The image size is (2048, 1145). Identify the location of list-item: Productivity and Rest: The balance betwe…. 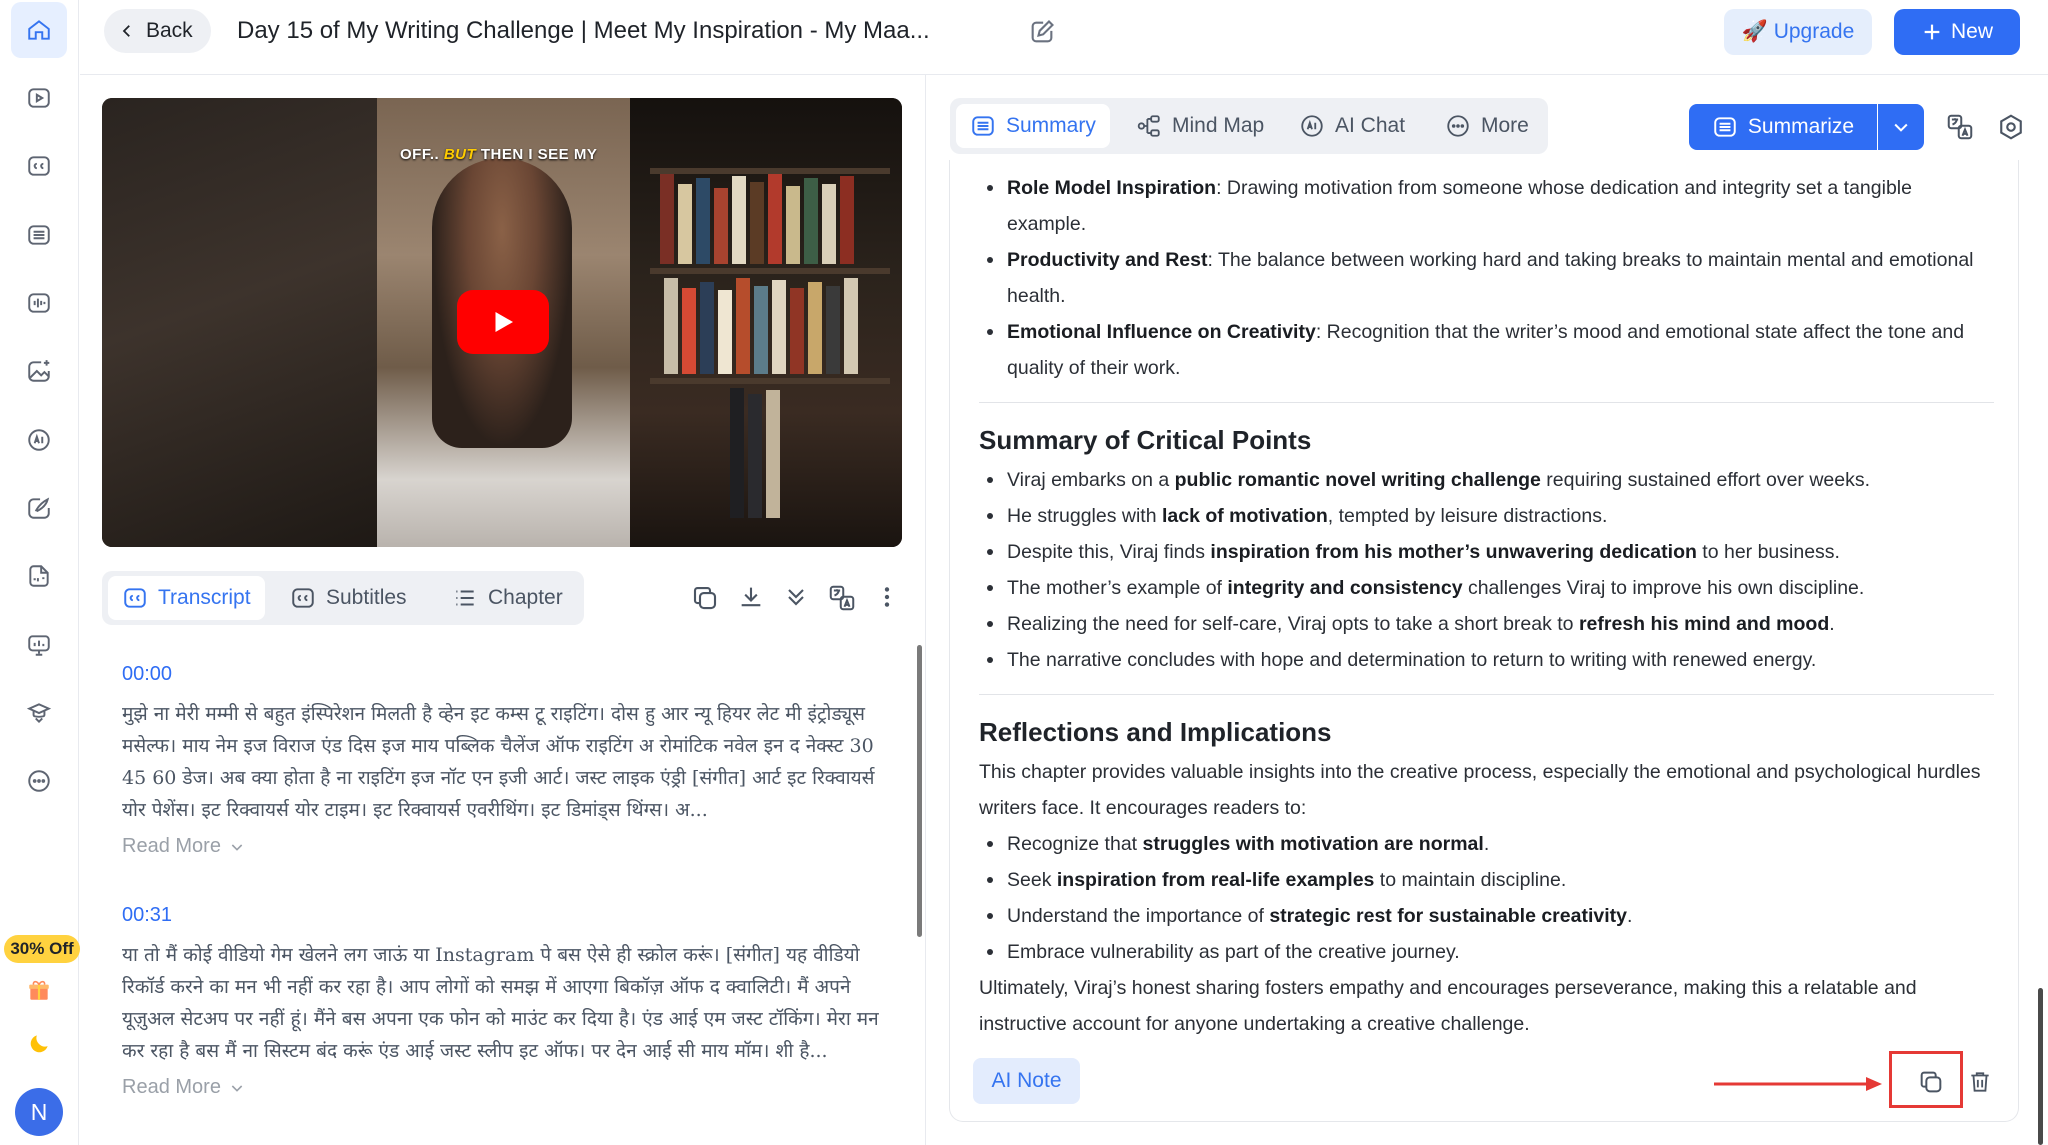
(1486, 278).